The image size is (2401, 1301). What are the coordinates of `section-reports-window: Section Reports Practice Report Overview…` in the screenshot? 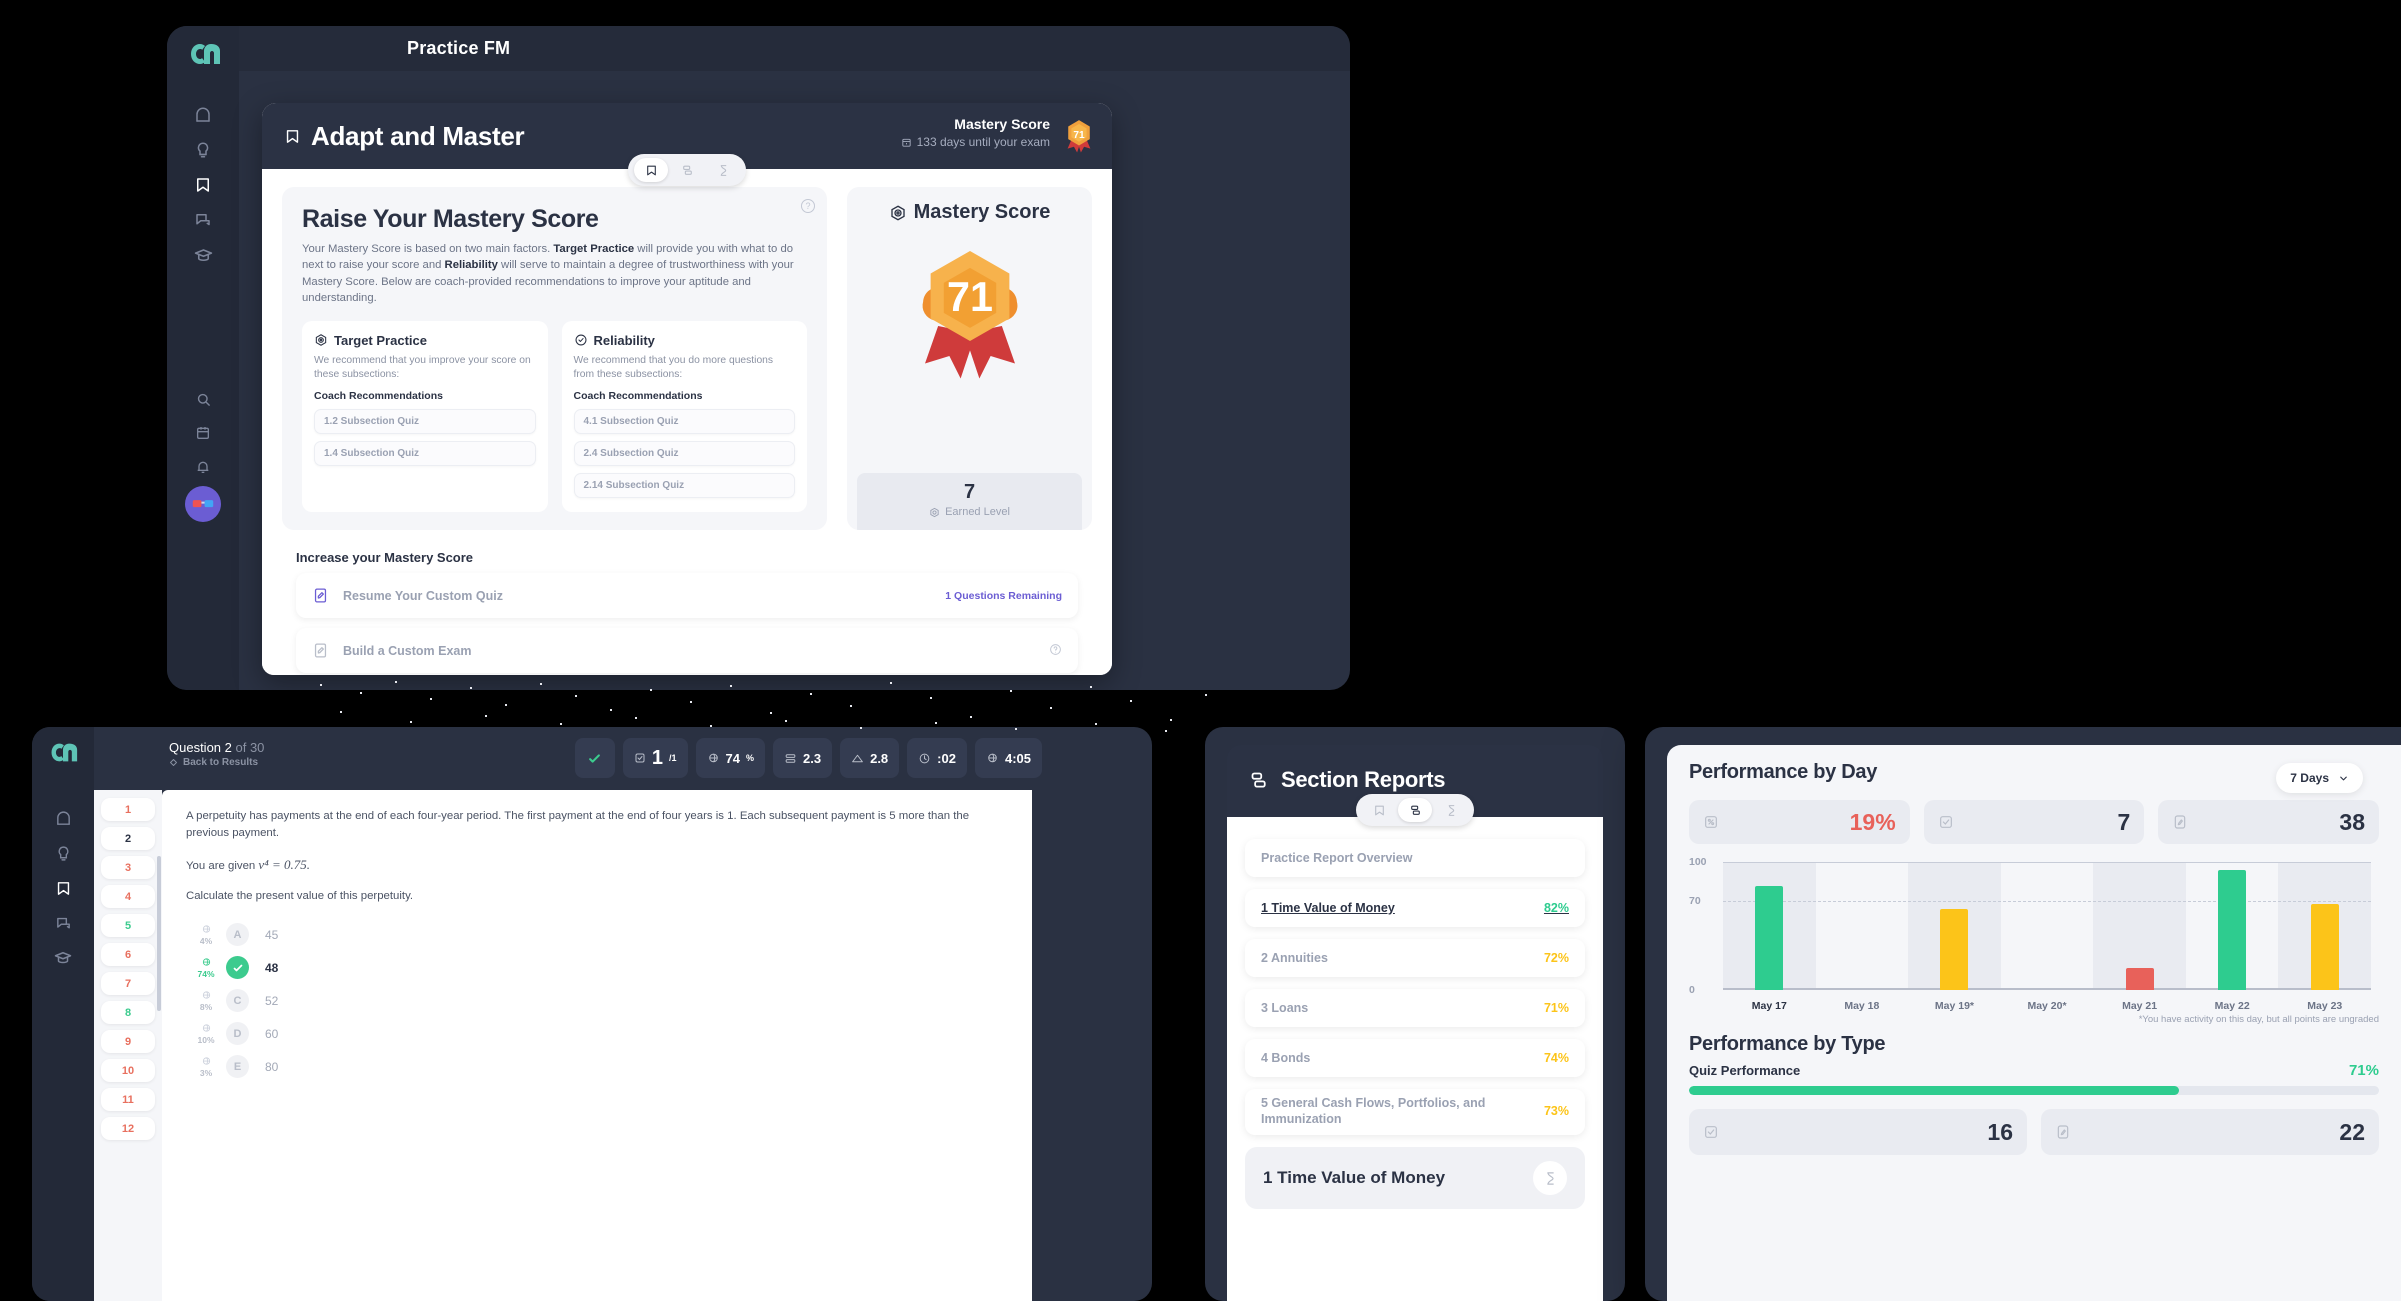 It's located at (1415, 1014).